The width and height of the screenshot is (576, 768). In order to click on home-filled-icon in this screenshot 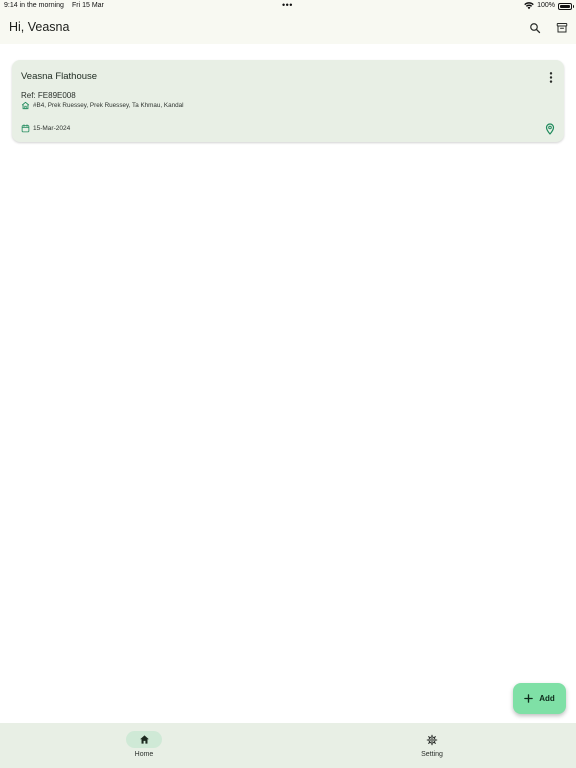, I will do `click(144, 739)`.